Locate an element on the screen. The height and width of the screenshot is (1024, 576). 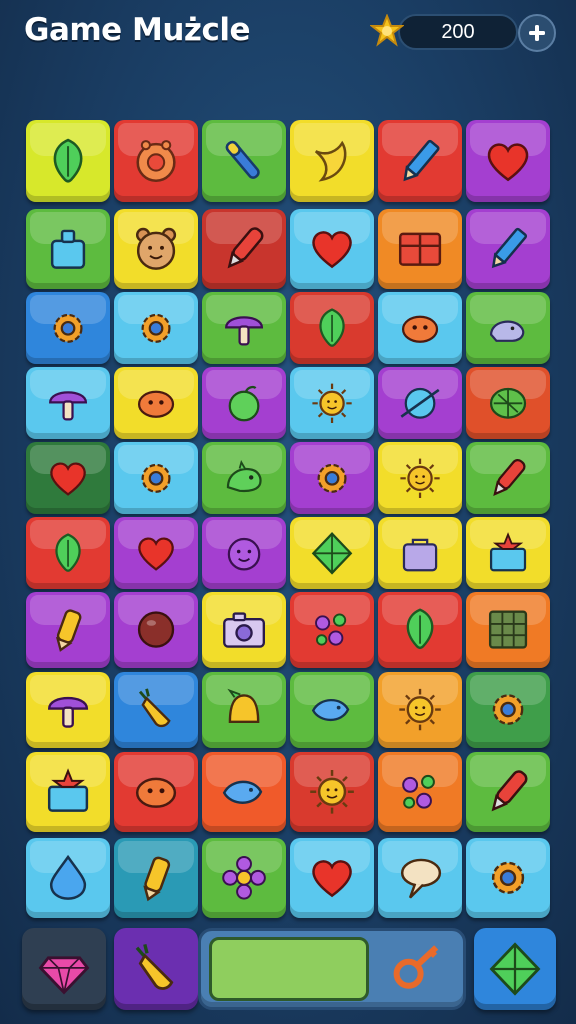
carrot-icon is located at coordinates (154, 966).